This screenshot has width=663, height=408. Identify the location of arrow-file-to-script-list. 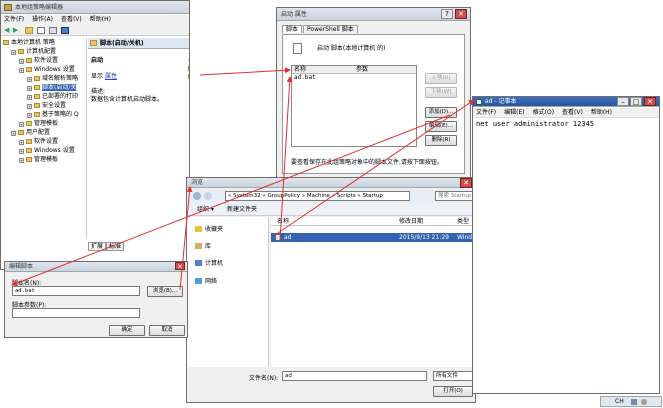
(286, 158).